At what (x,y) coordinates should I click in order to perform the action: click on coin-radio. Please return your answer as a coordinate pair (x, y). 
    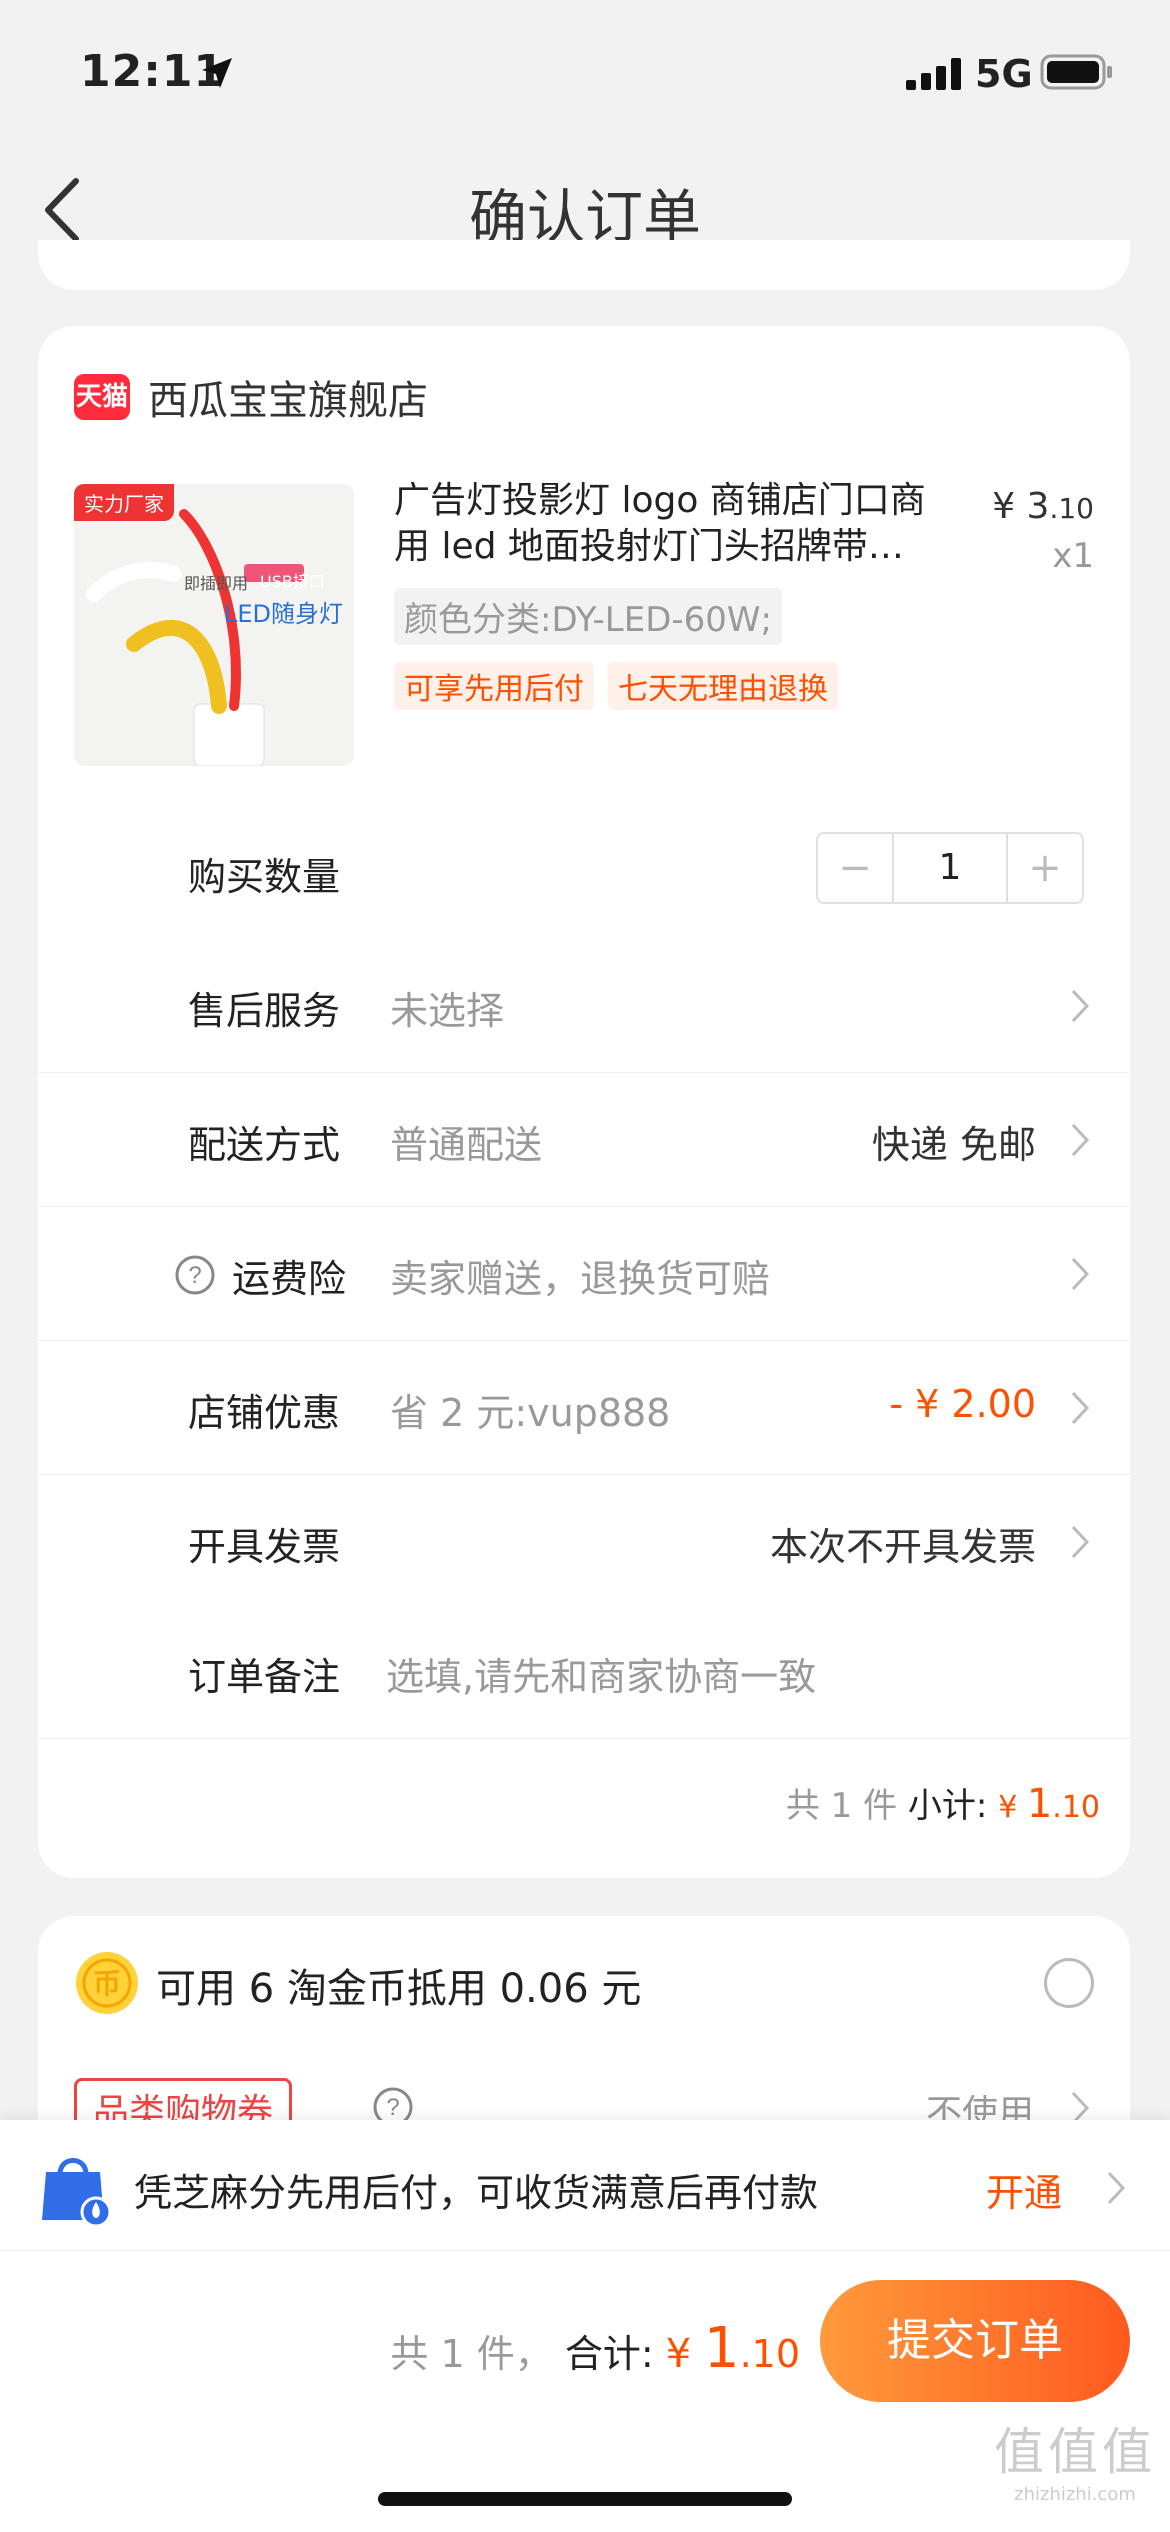
    Looking at the image, I should click on (1069, 1983).